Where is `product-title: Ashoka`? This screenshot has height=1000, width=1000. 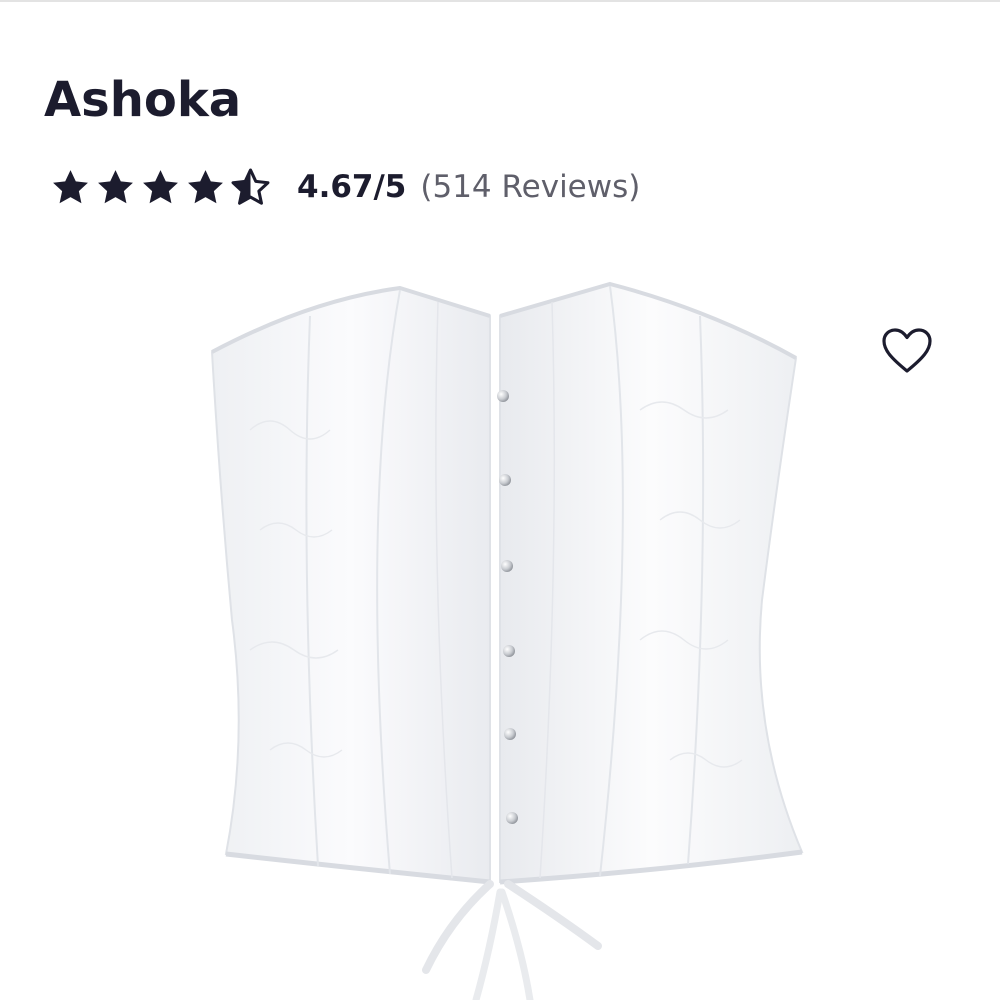
product-title: Ashoka is located at coordinates (143, 100).